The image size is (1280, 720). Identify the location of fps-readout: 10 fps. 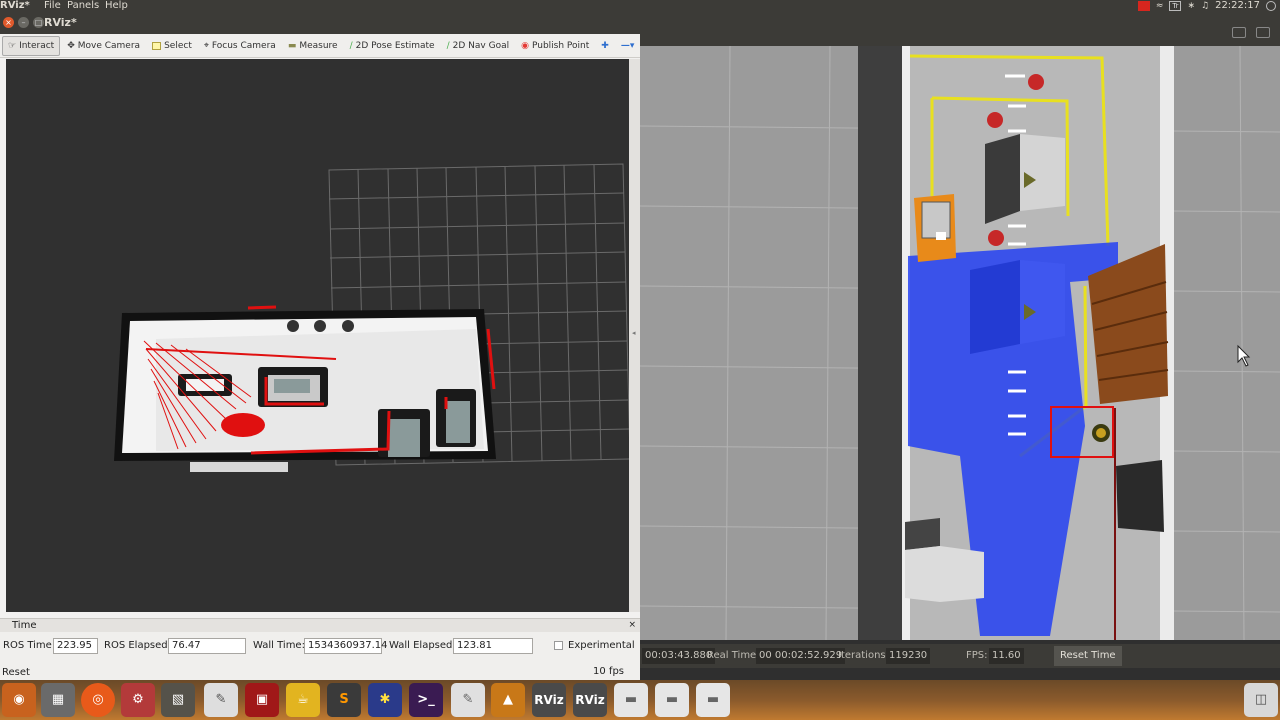
(608, 671).